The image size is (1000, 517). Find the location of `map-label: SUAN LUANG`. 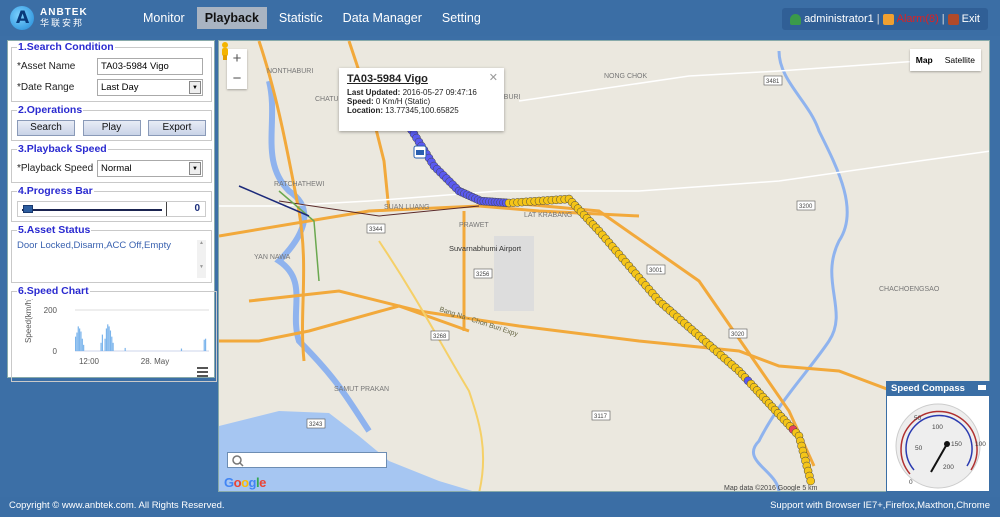

map-label: SUAN LUANG is located at coordinates (407, 207).